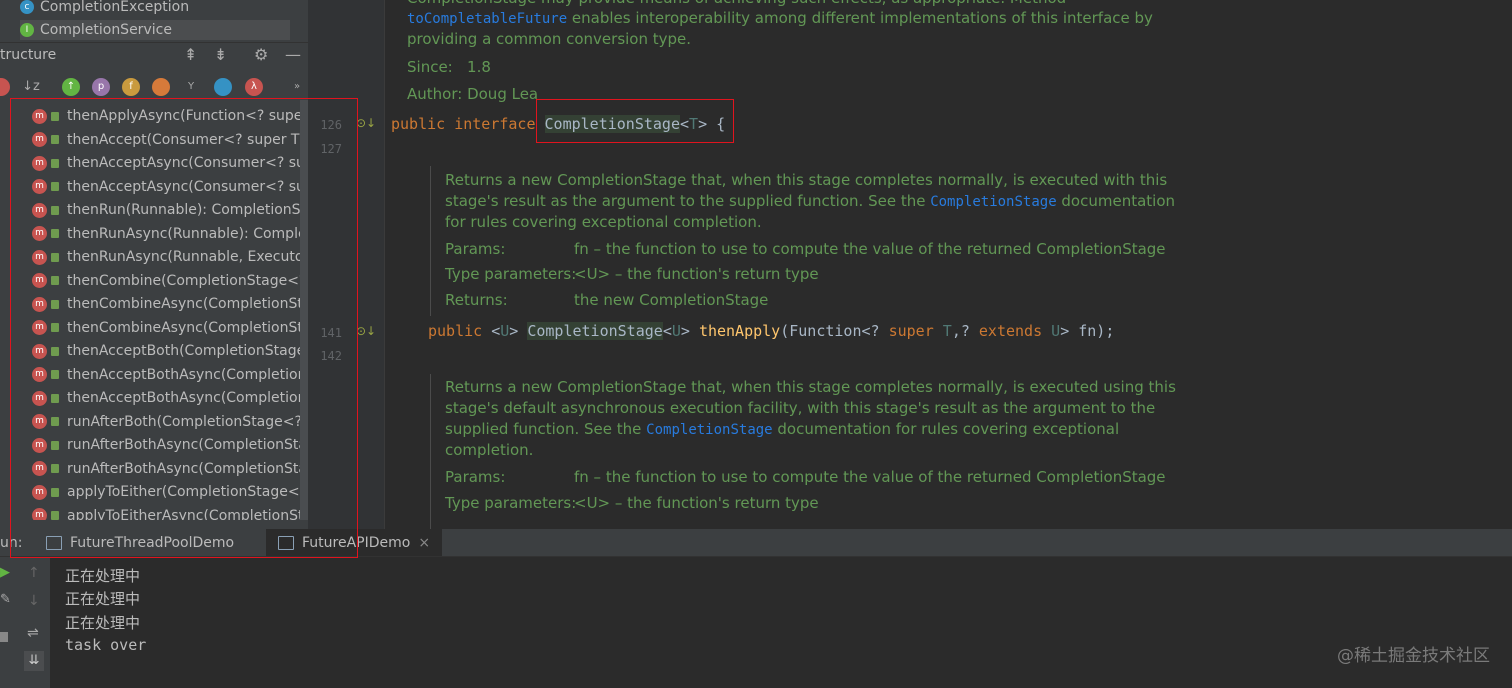 The width and height of the screenshot is (1512, 688). I want to click on structure-header: tructure ⇞ ⇟ ⚙ —, so click(154, 55).